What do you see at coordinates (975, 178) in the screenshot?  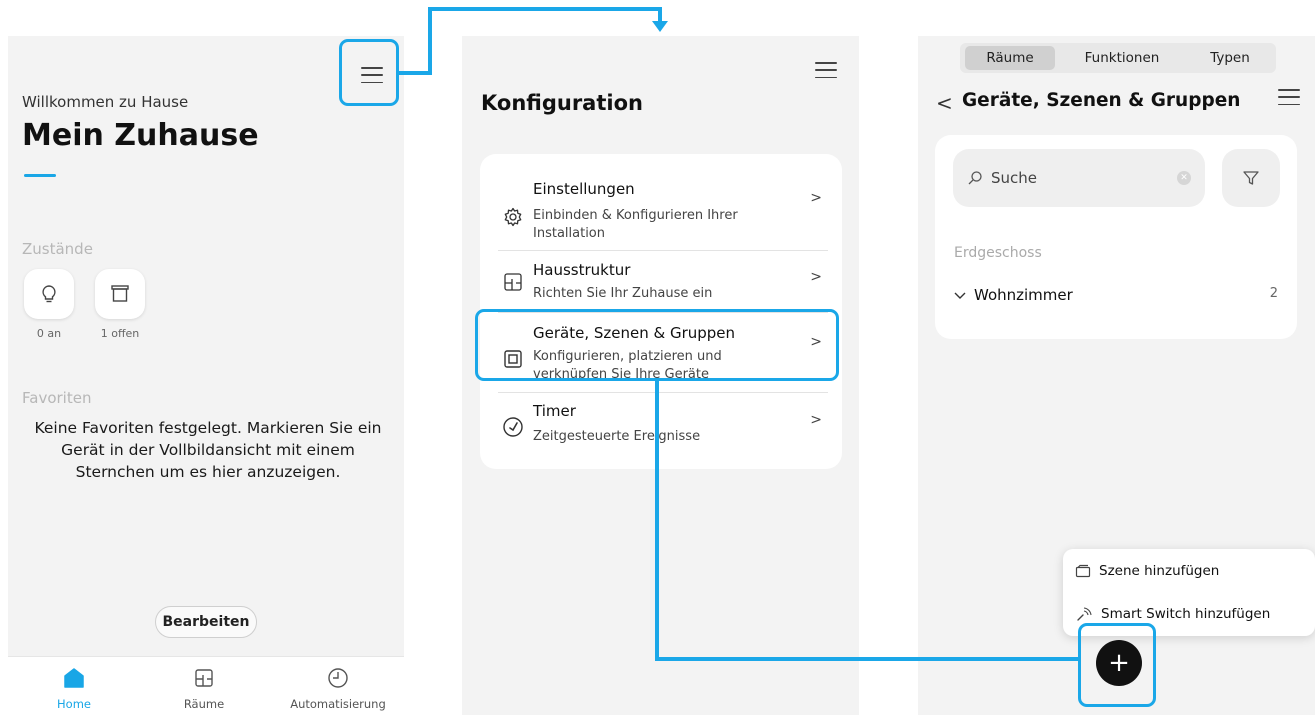 I see `search-icon` at bounding box center [975, 178].